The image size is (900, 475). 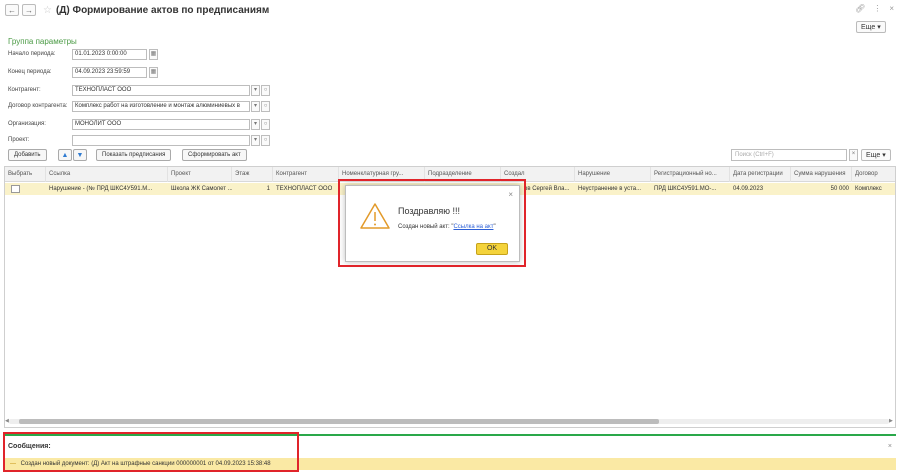 What do you see at coordinates (860, 8) in the screenshot?
I see `link-icon: 🔗︎` at bounding box center [860, 8].